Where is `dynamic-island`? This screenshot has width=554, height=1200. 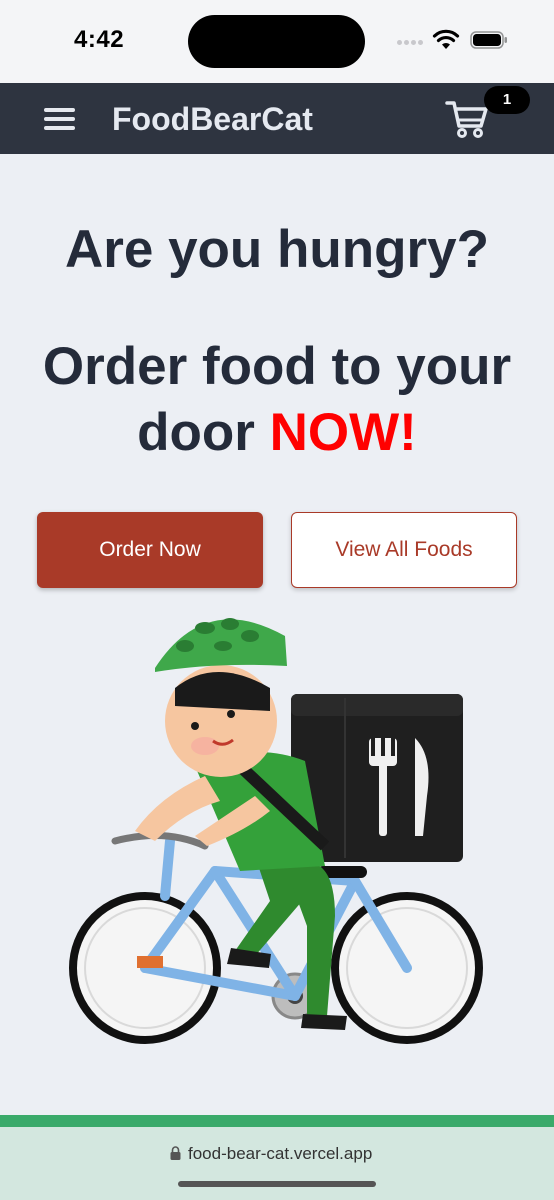
dynamic-island is located at coordinates (276, 41).